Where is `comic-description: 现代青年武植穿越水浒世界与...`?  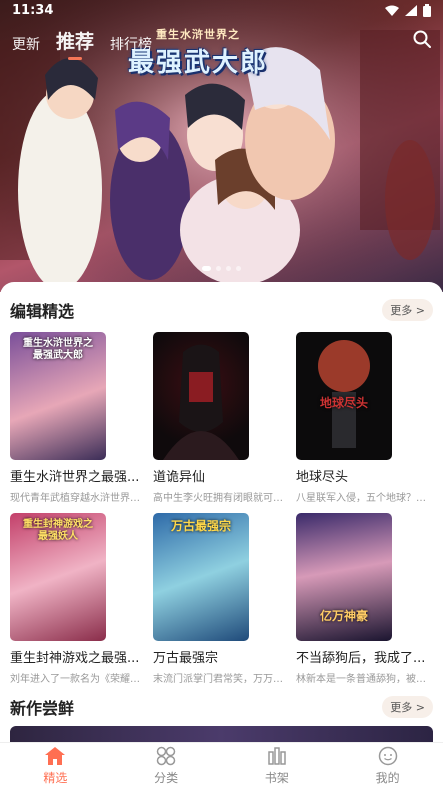 comic-description: 现代青年武植穿越水浒世界与... is located at coordinates (75, 498).